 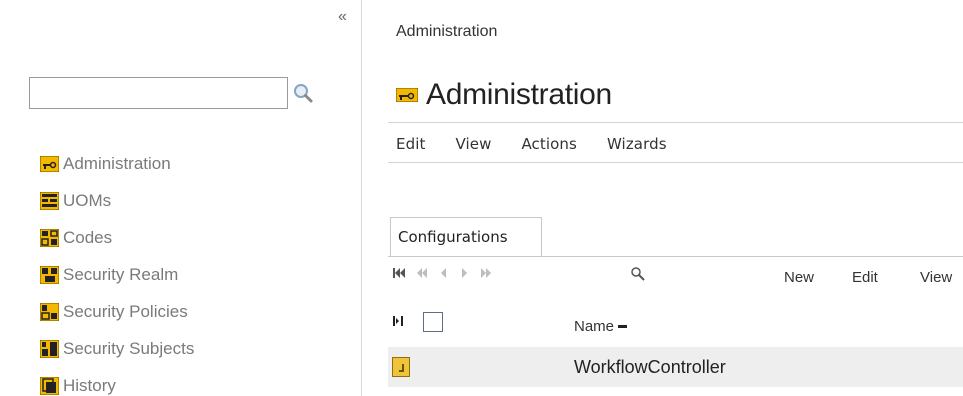 What do you see at coordinates (410, 144) in the screenshot?
I see `menu-edit: Edit` at bounding box center [410, 144].